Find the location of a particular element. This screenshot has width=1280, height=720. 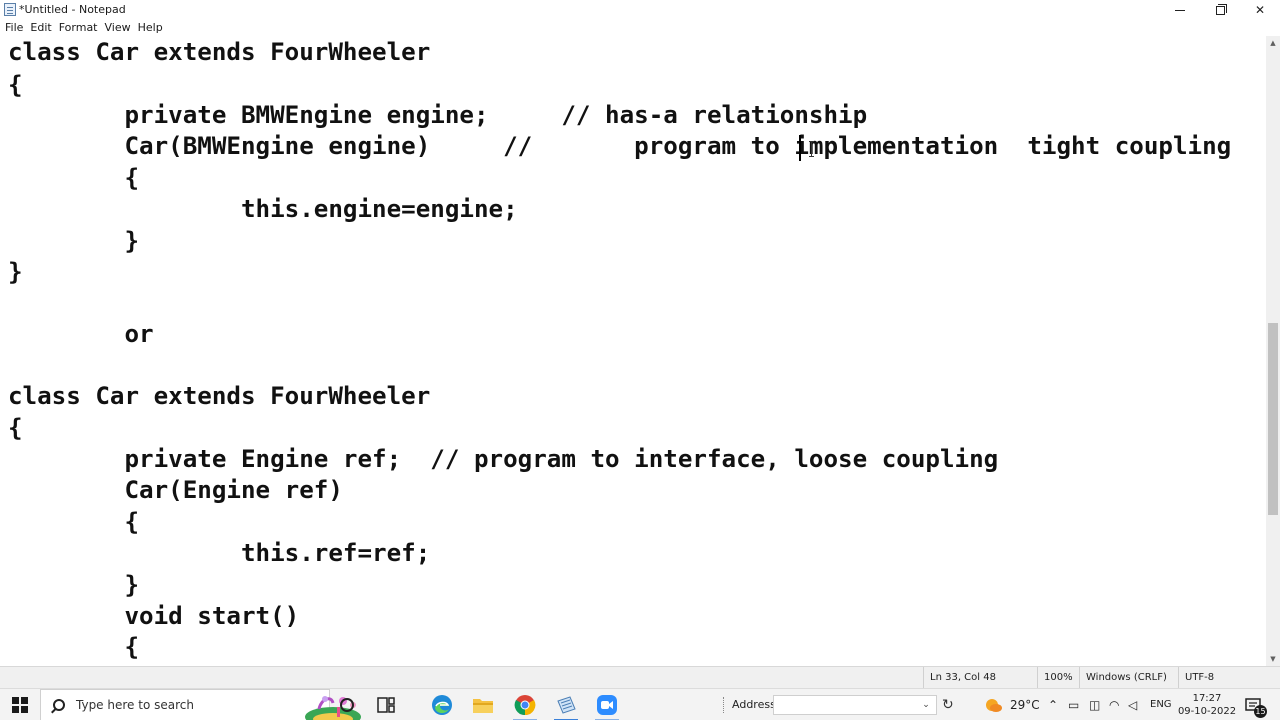

notepad-icon is located at coordinates (566, 705).